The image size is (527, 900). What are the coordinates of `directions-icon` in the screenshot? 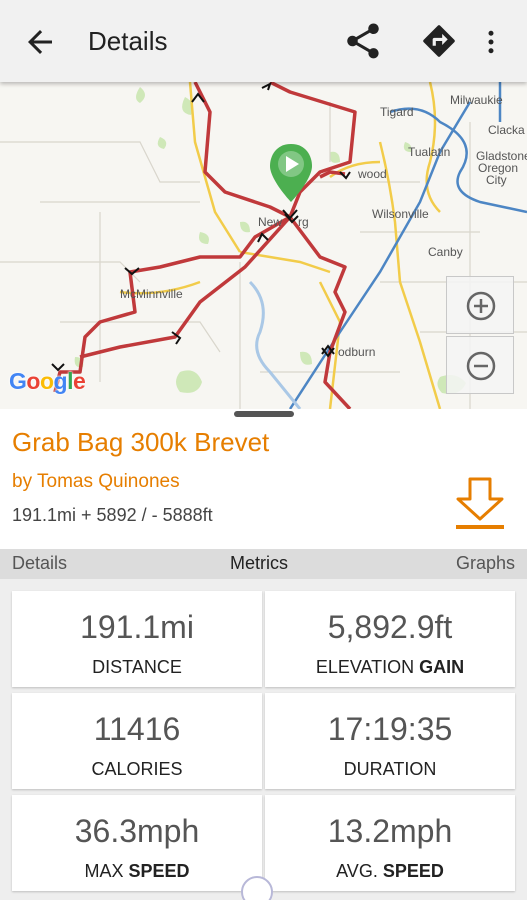 It's located at (439, 41).